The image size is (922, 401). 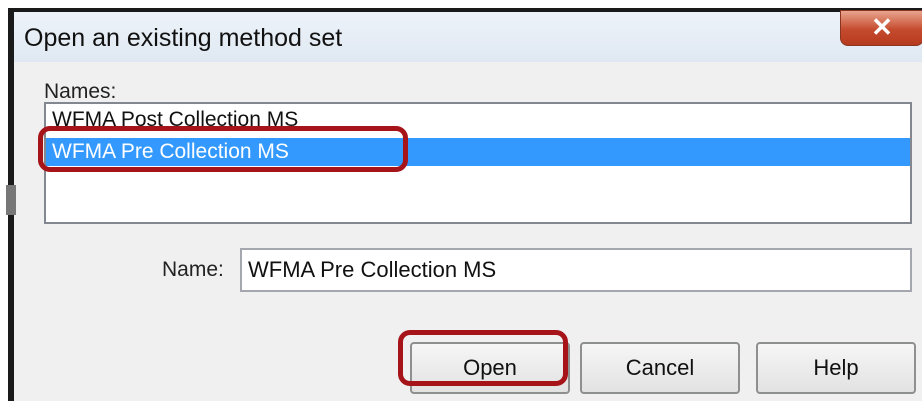 I want to click on name-label: Name:, so click(x=193, y=269).